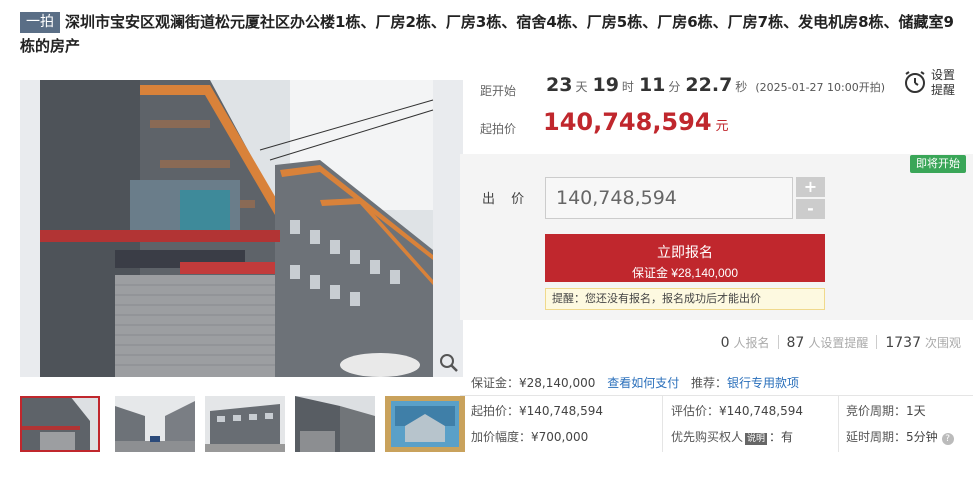 Image resolution: width=973 pixels, height=488 pixels. What do you see at coordinates (751, 343) in the screenshot?
I see `signup-count-label: 人报名` at bounding box center [751, 343].